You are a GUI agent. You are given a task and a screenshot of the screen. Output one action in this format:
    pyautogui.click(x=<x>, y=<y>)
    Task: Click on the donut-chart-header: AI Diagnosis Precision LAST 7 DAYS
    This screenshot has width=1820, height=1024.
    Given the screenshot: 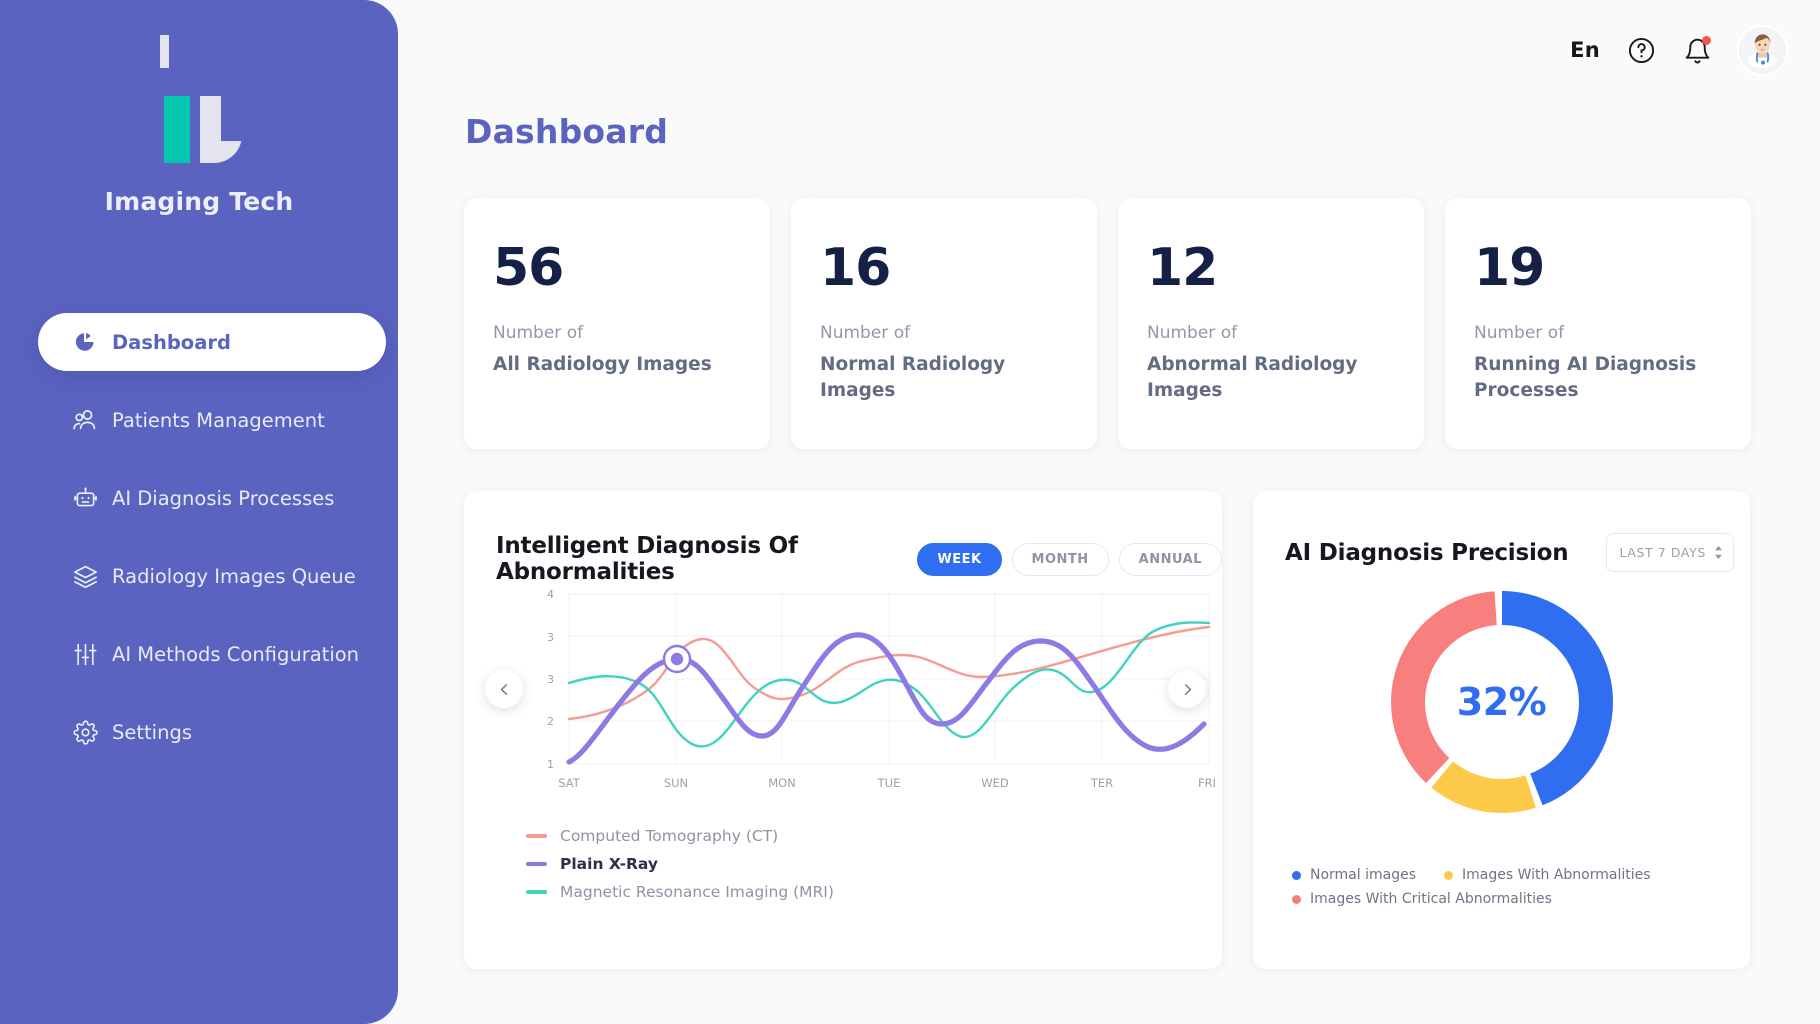 What is the action you would take?
    pyautogui.click(x=1501, y=531)
    